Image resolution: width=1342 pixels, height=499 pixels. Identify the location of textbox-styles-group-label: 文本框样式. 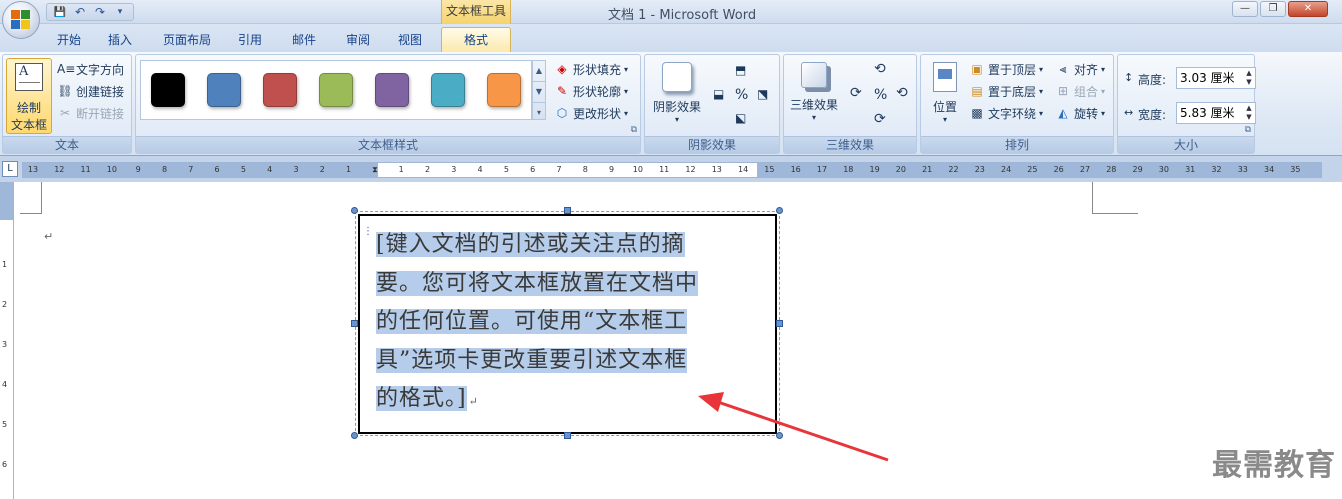
(388, 144).